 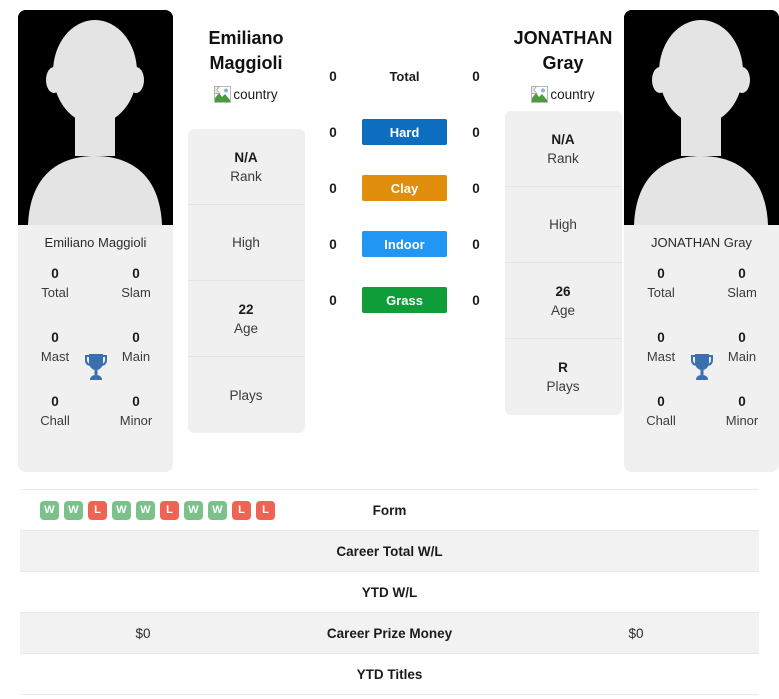 I want to click on surface-total-label: Total, so click(x=404, y=76).